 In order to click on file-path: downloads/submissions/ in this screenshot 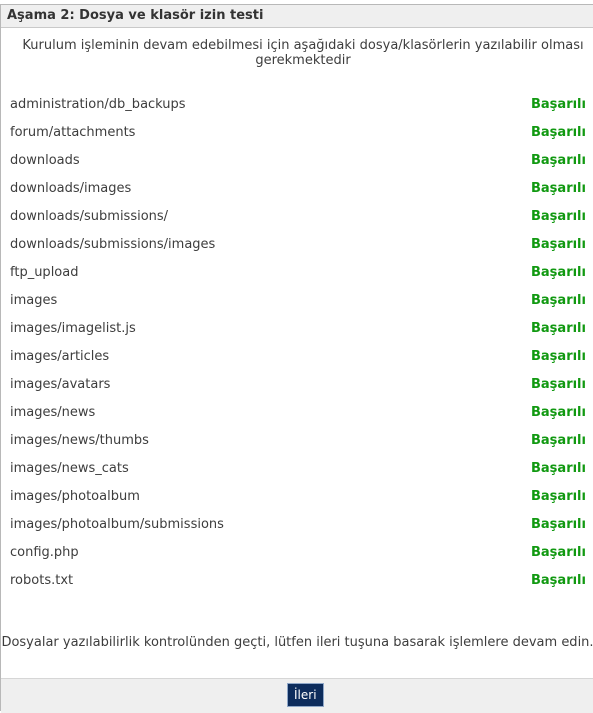, I will do `click(89, 216)`.